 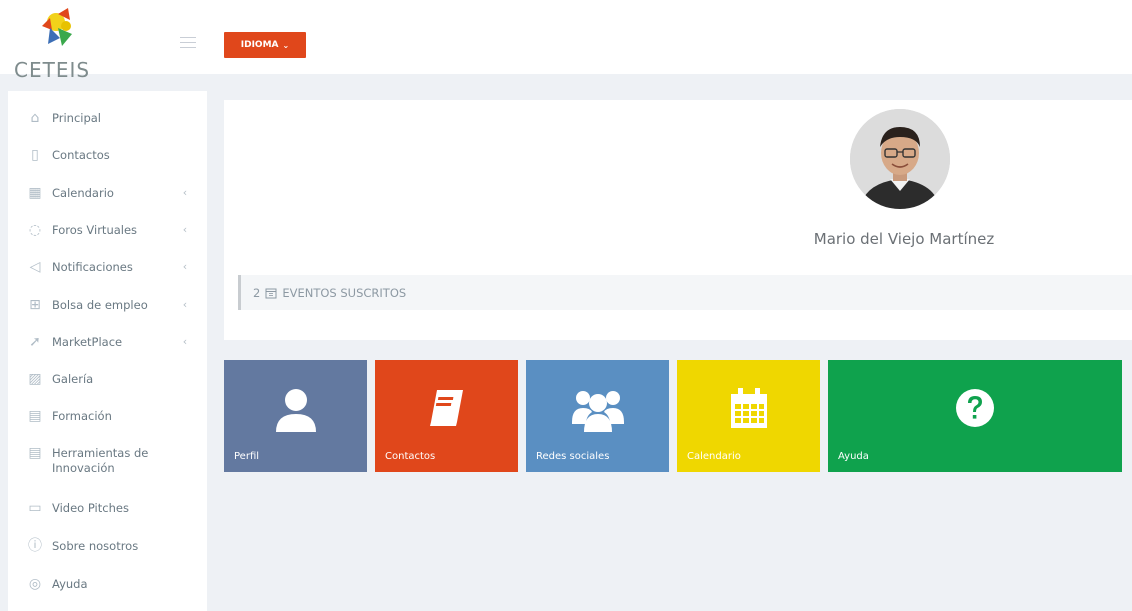 What do you see at coordinates (73, 379) in the screenshot?
I see `sidebar-item-label: Galería` at bounding box center [73, 379].